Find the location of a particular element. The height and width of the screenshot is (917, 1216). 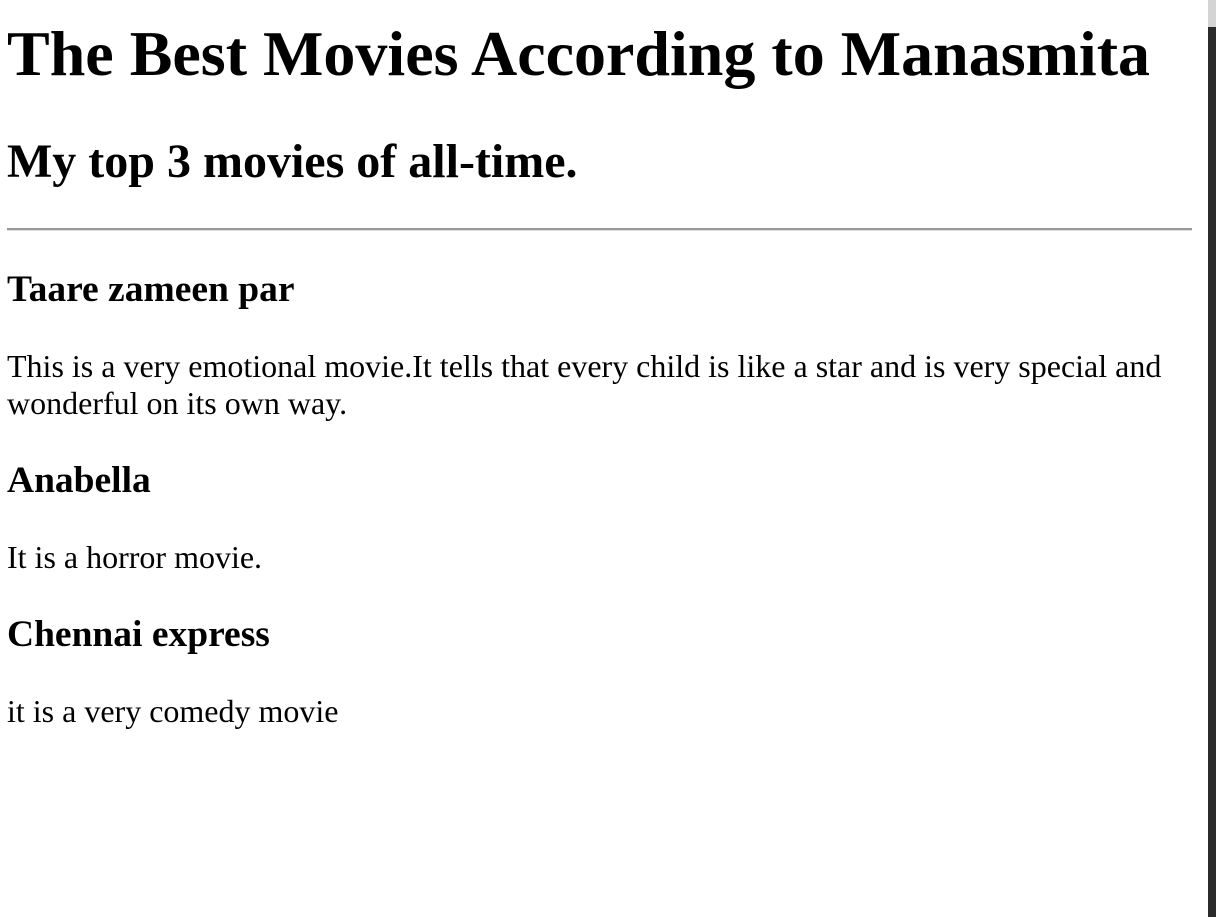

page-title: The Best Movies According to Manasmita is located at coordinates (578, 53).